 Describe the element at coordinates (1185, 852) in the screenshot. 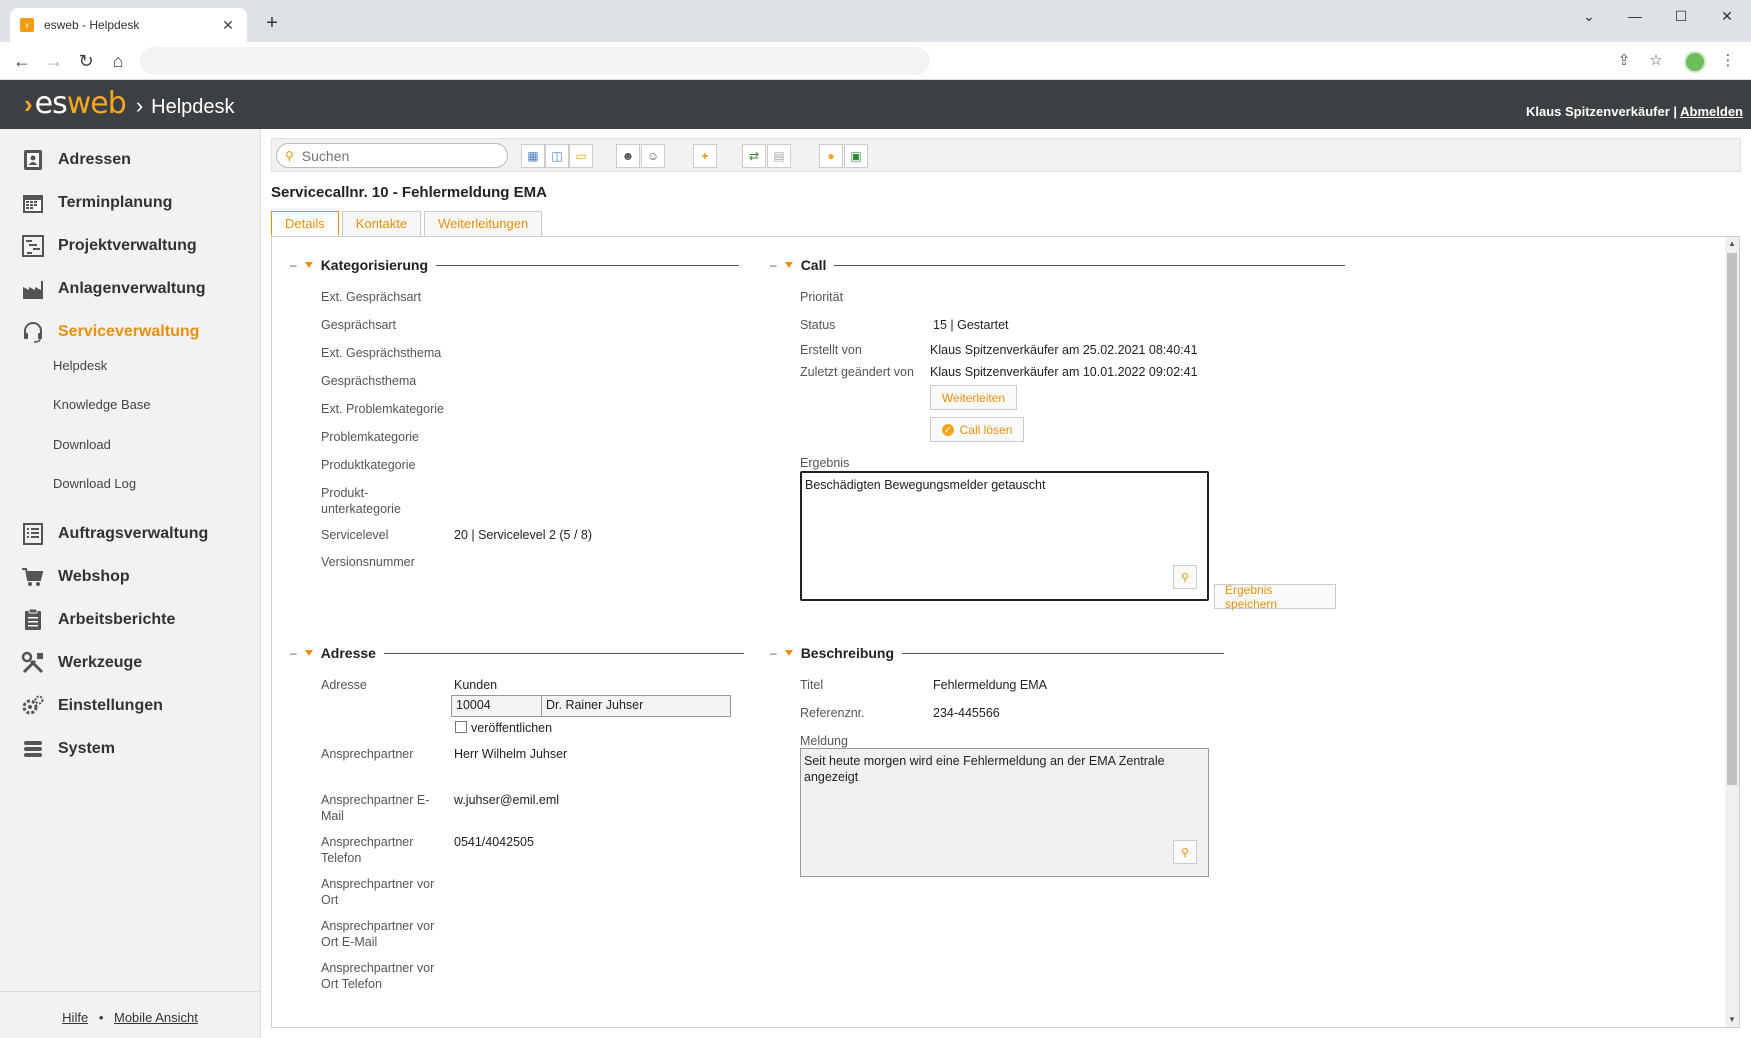

I see `meldung-expand-icon: ⚲` at that location.